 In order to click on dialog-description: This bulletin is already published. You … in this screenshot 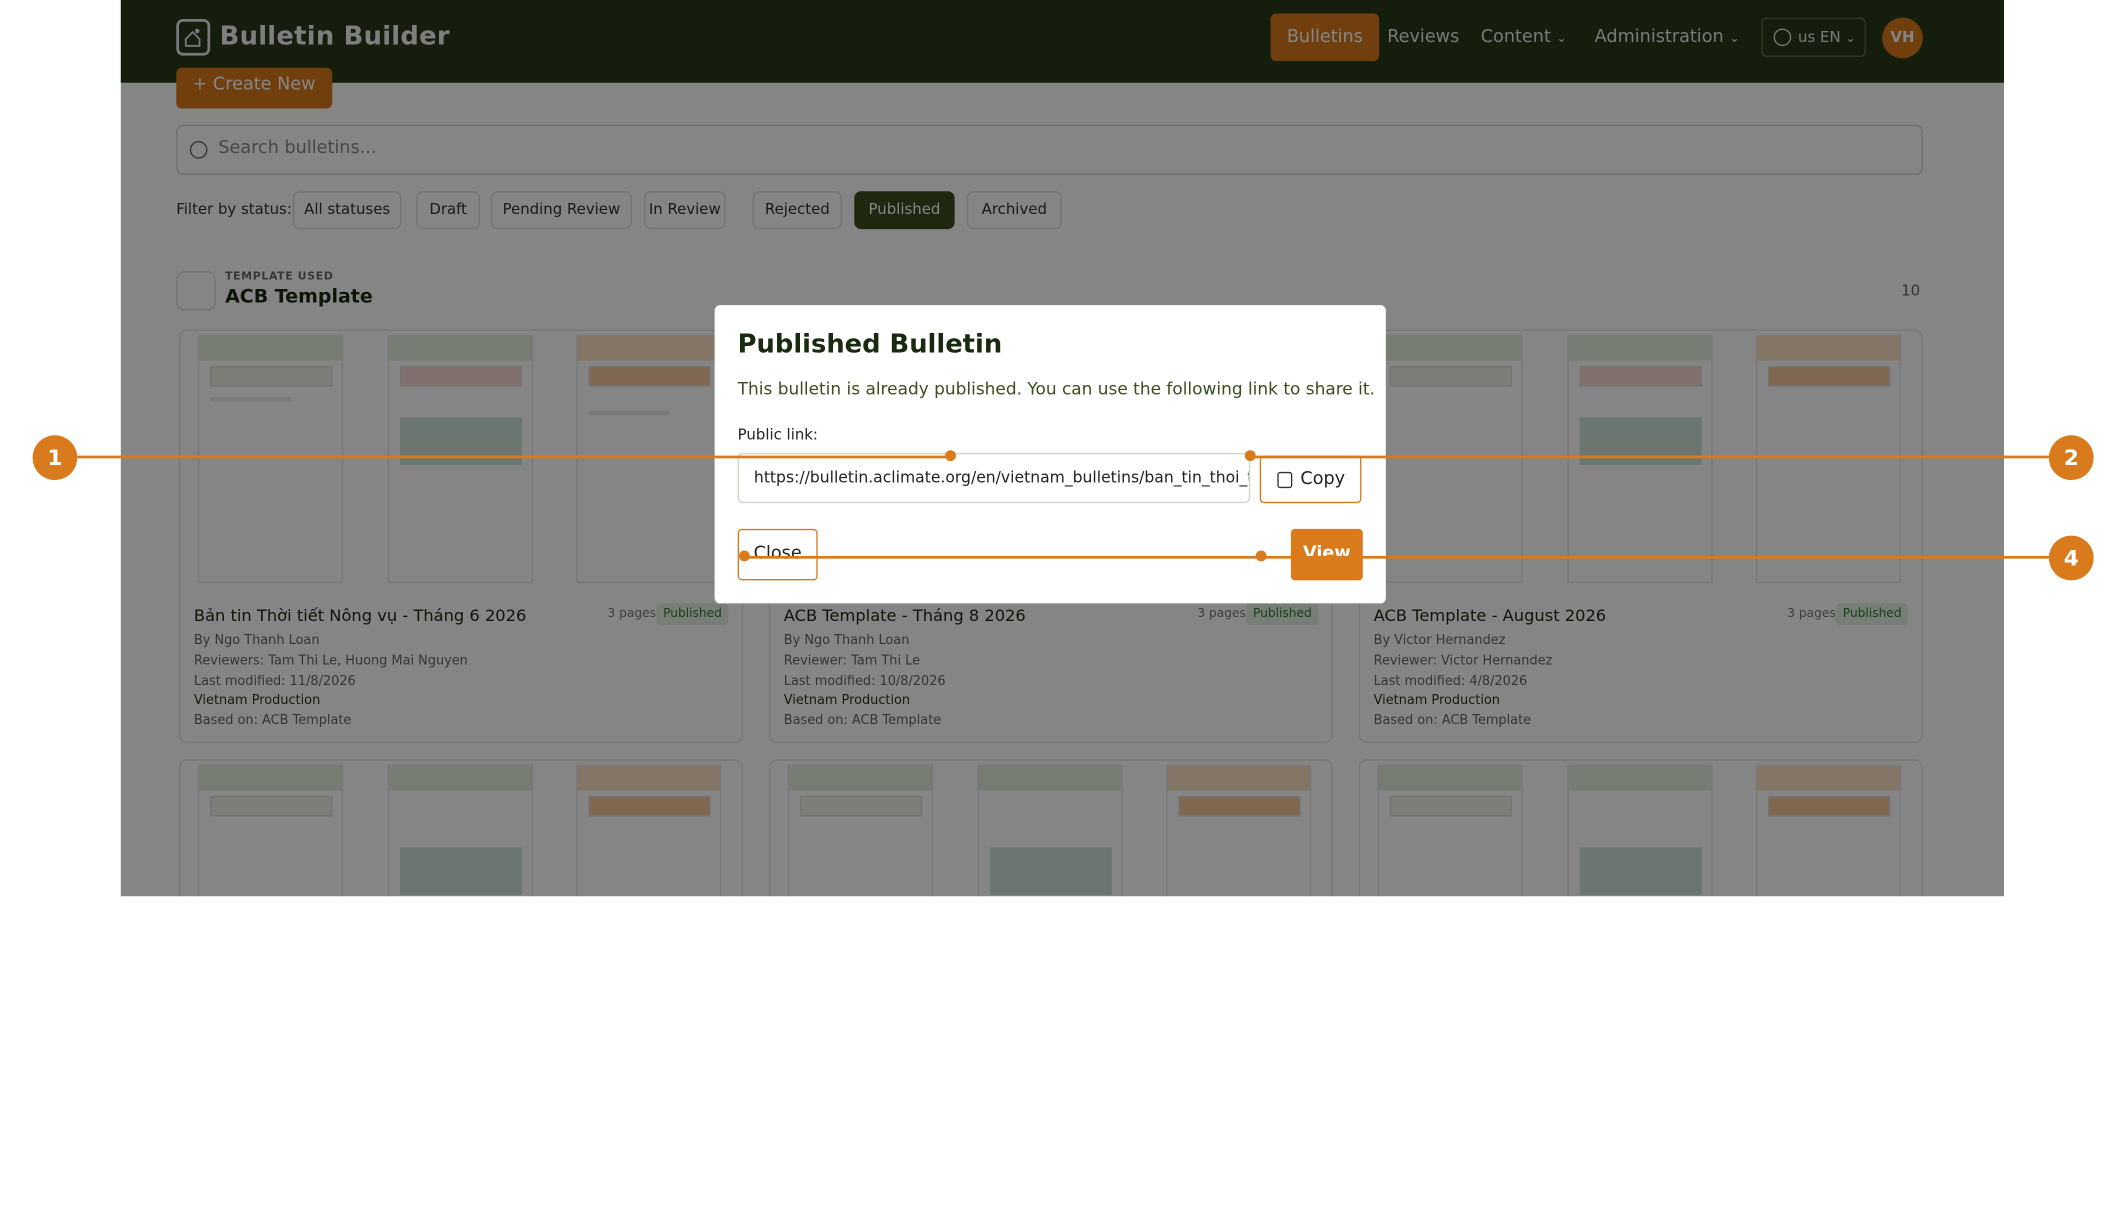, I will do `click(1056, 388)`.